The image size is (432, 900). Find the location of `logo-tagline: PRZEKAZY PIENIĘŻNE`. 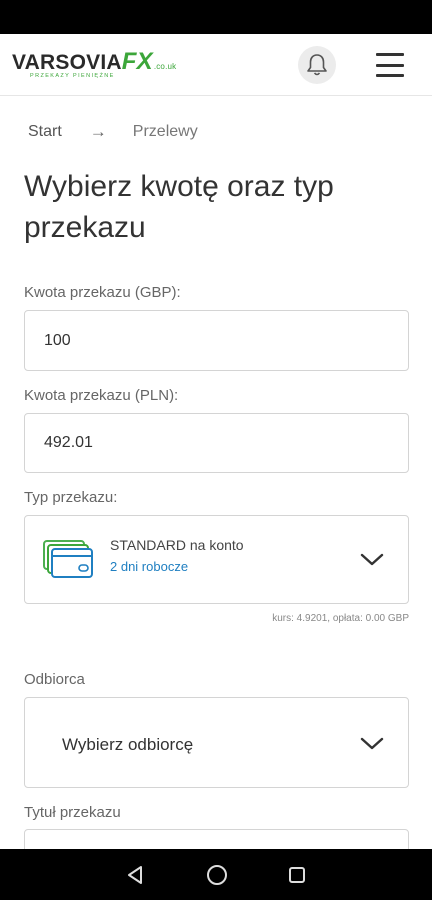

logo-tagline: PRZEKAZY PIENIĘŻNE is located at coordinates (72, 76).